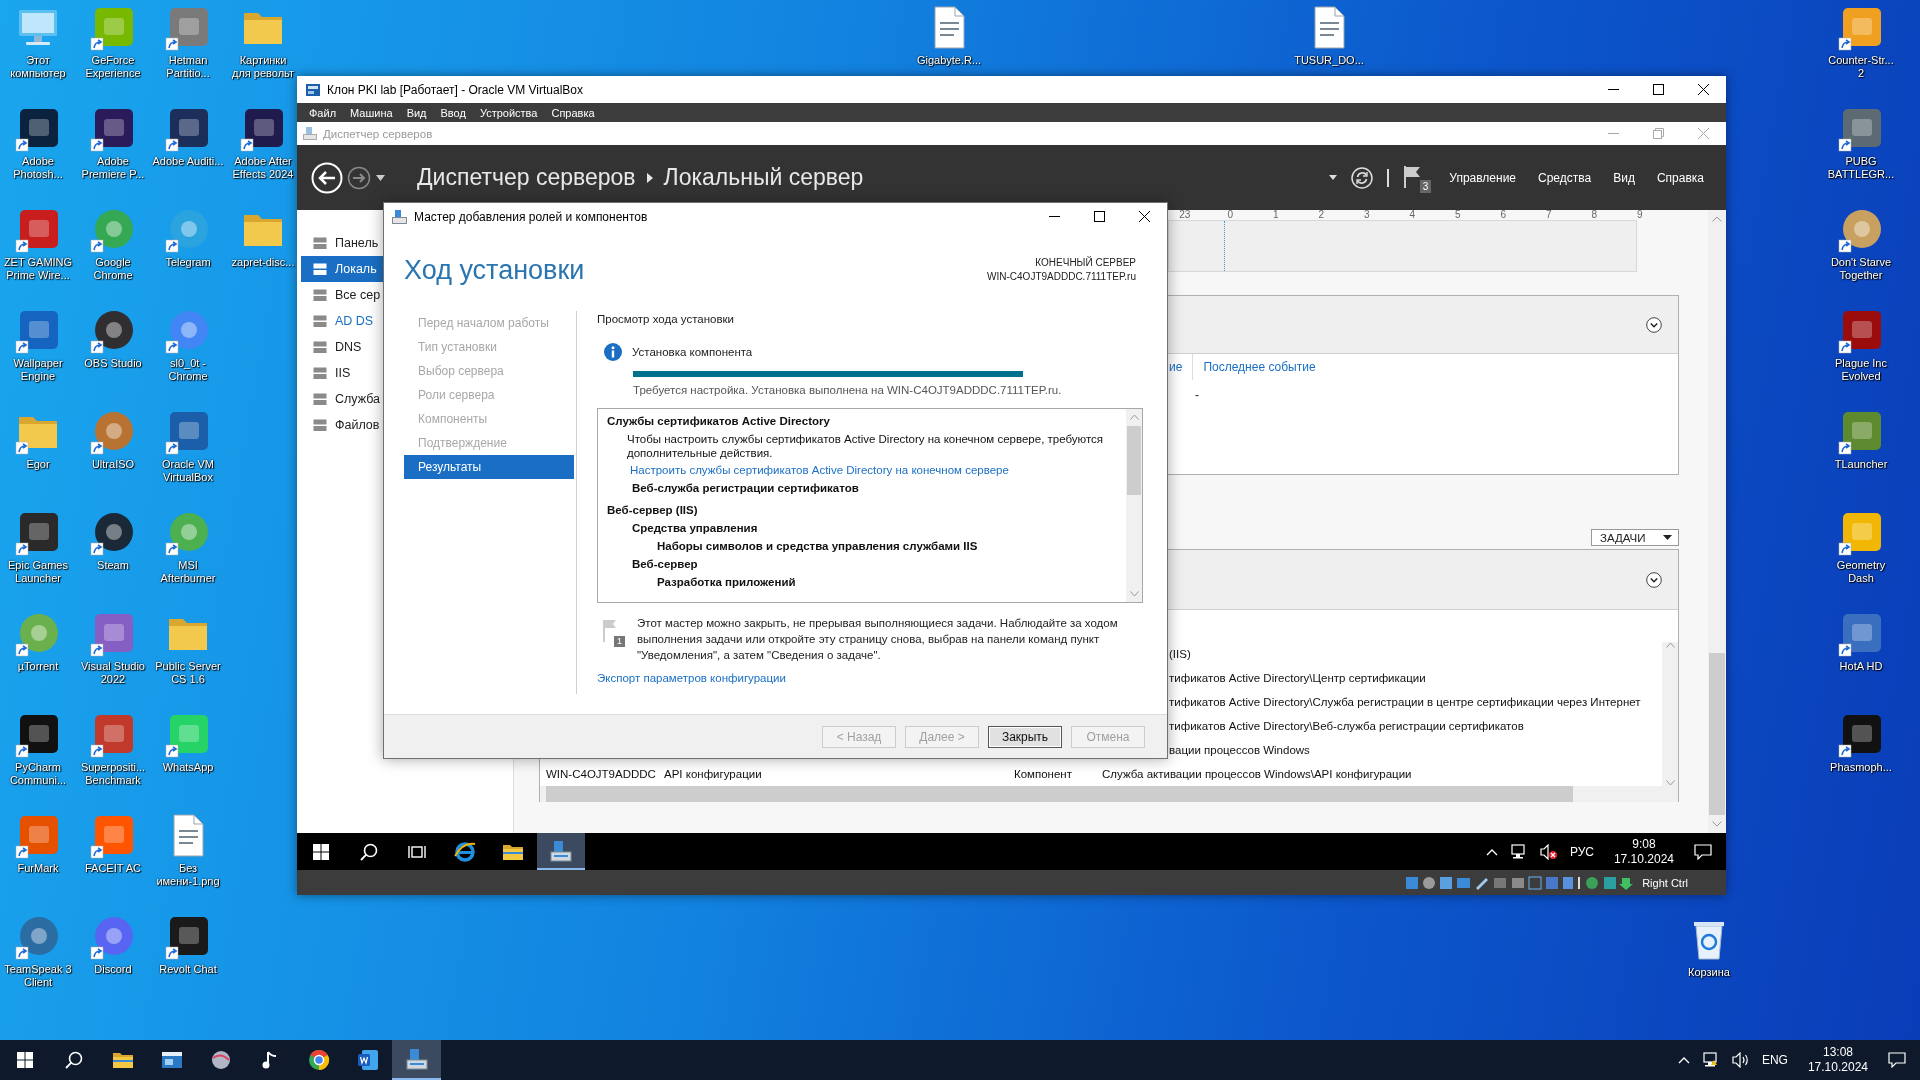  Describe the element at coordinates (745, 488) in the screenshot. I see `result-heading: Веб-служба регистрации сертификатов` at that location.